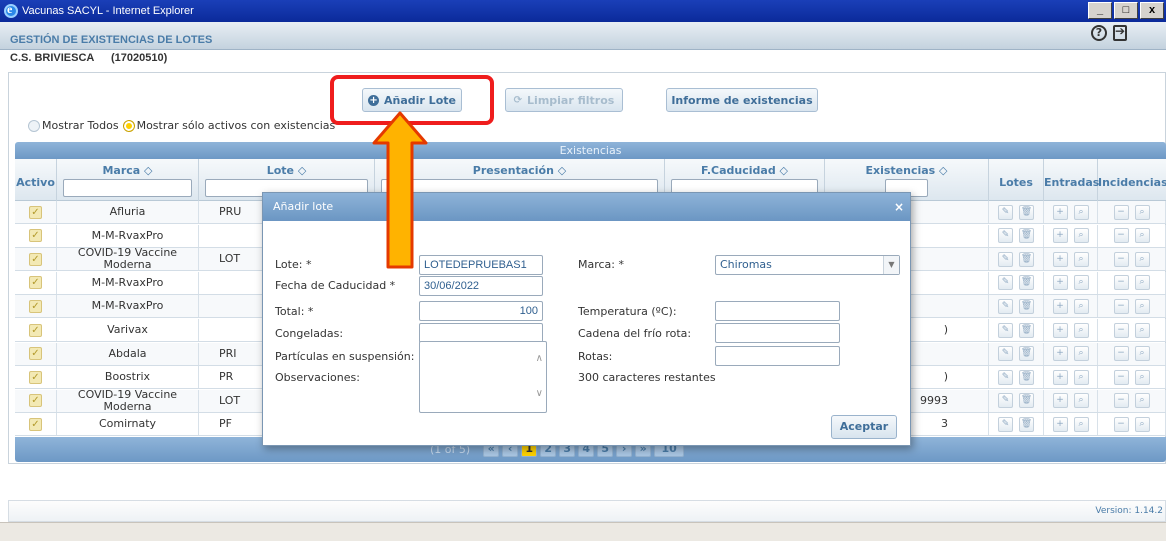  I want to click on scroll-up-icon: ∧, so click(539, 359).